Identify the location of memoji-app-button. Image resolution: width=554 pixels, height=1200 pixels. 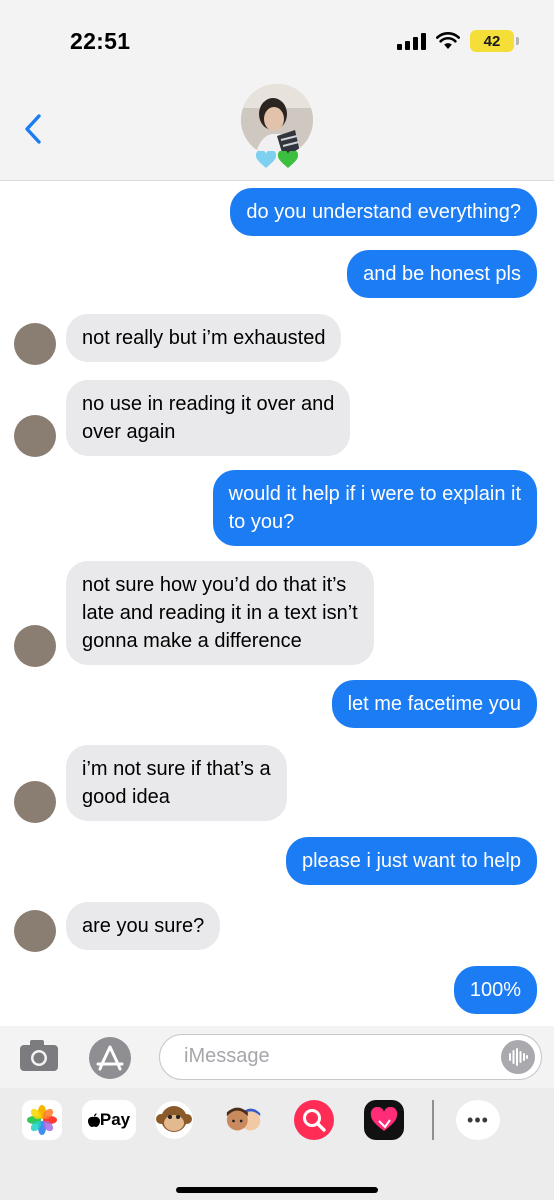
(244, 1120).